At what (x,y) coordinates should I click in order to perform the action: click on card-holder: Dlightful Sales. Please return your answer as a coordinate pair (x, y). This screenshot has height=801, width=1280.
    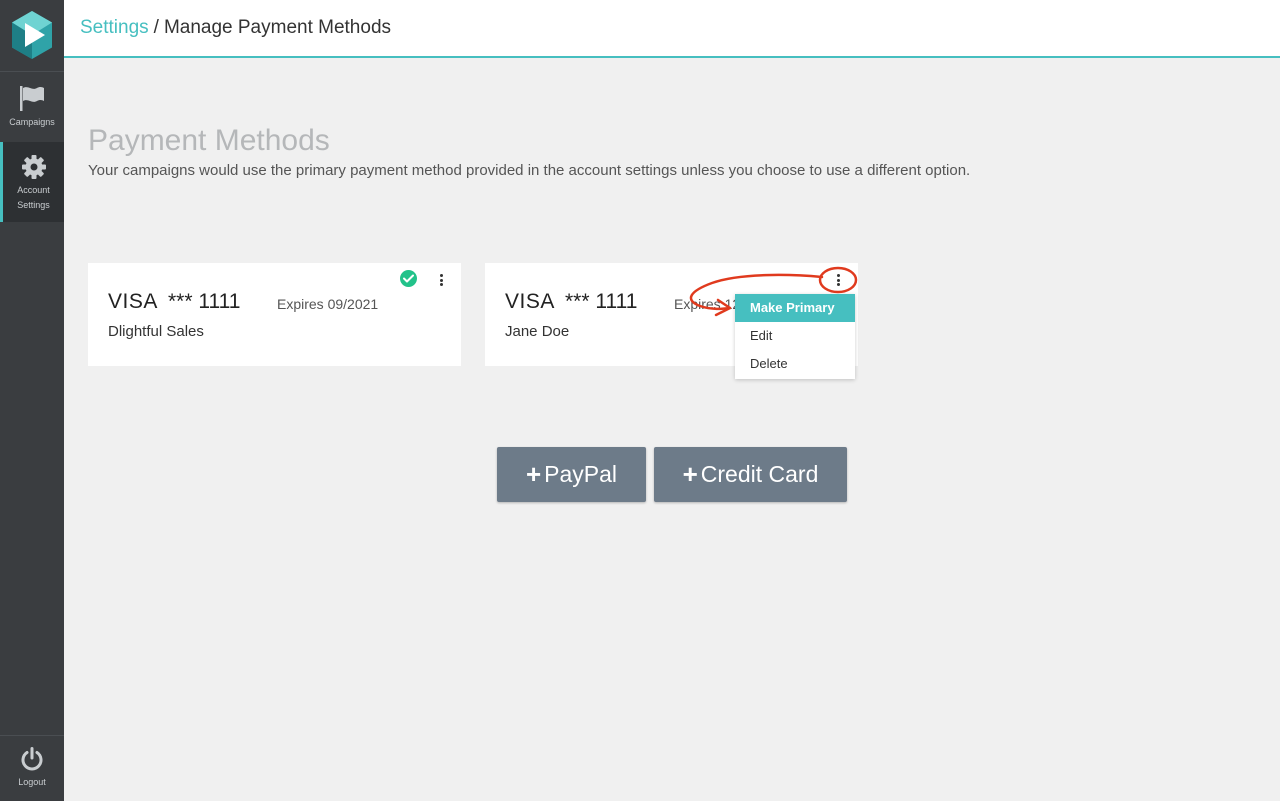
    Looking at the image, I should click on (156, 331).